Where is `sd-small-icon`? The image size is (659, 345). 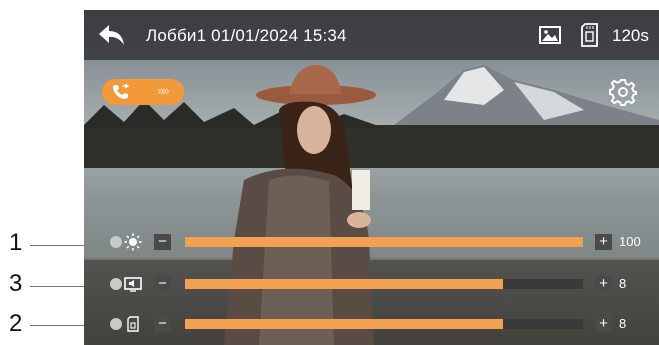 sd-small-icon is located at coordinates (133, 324).